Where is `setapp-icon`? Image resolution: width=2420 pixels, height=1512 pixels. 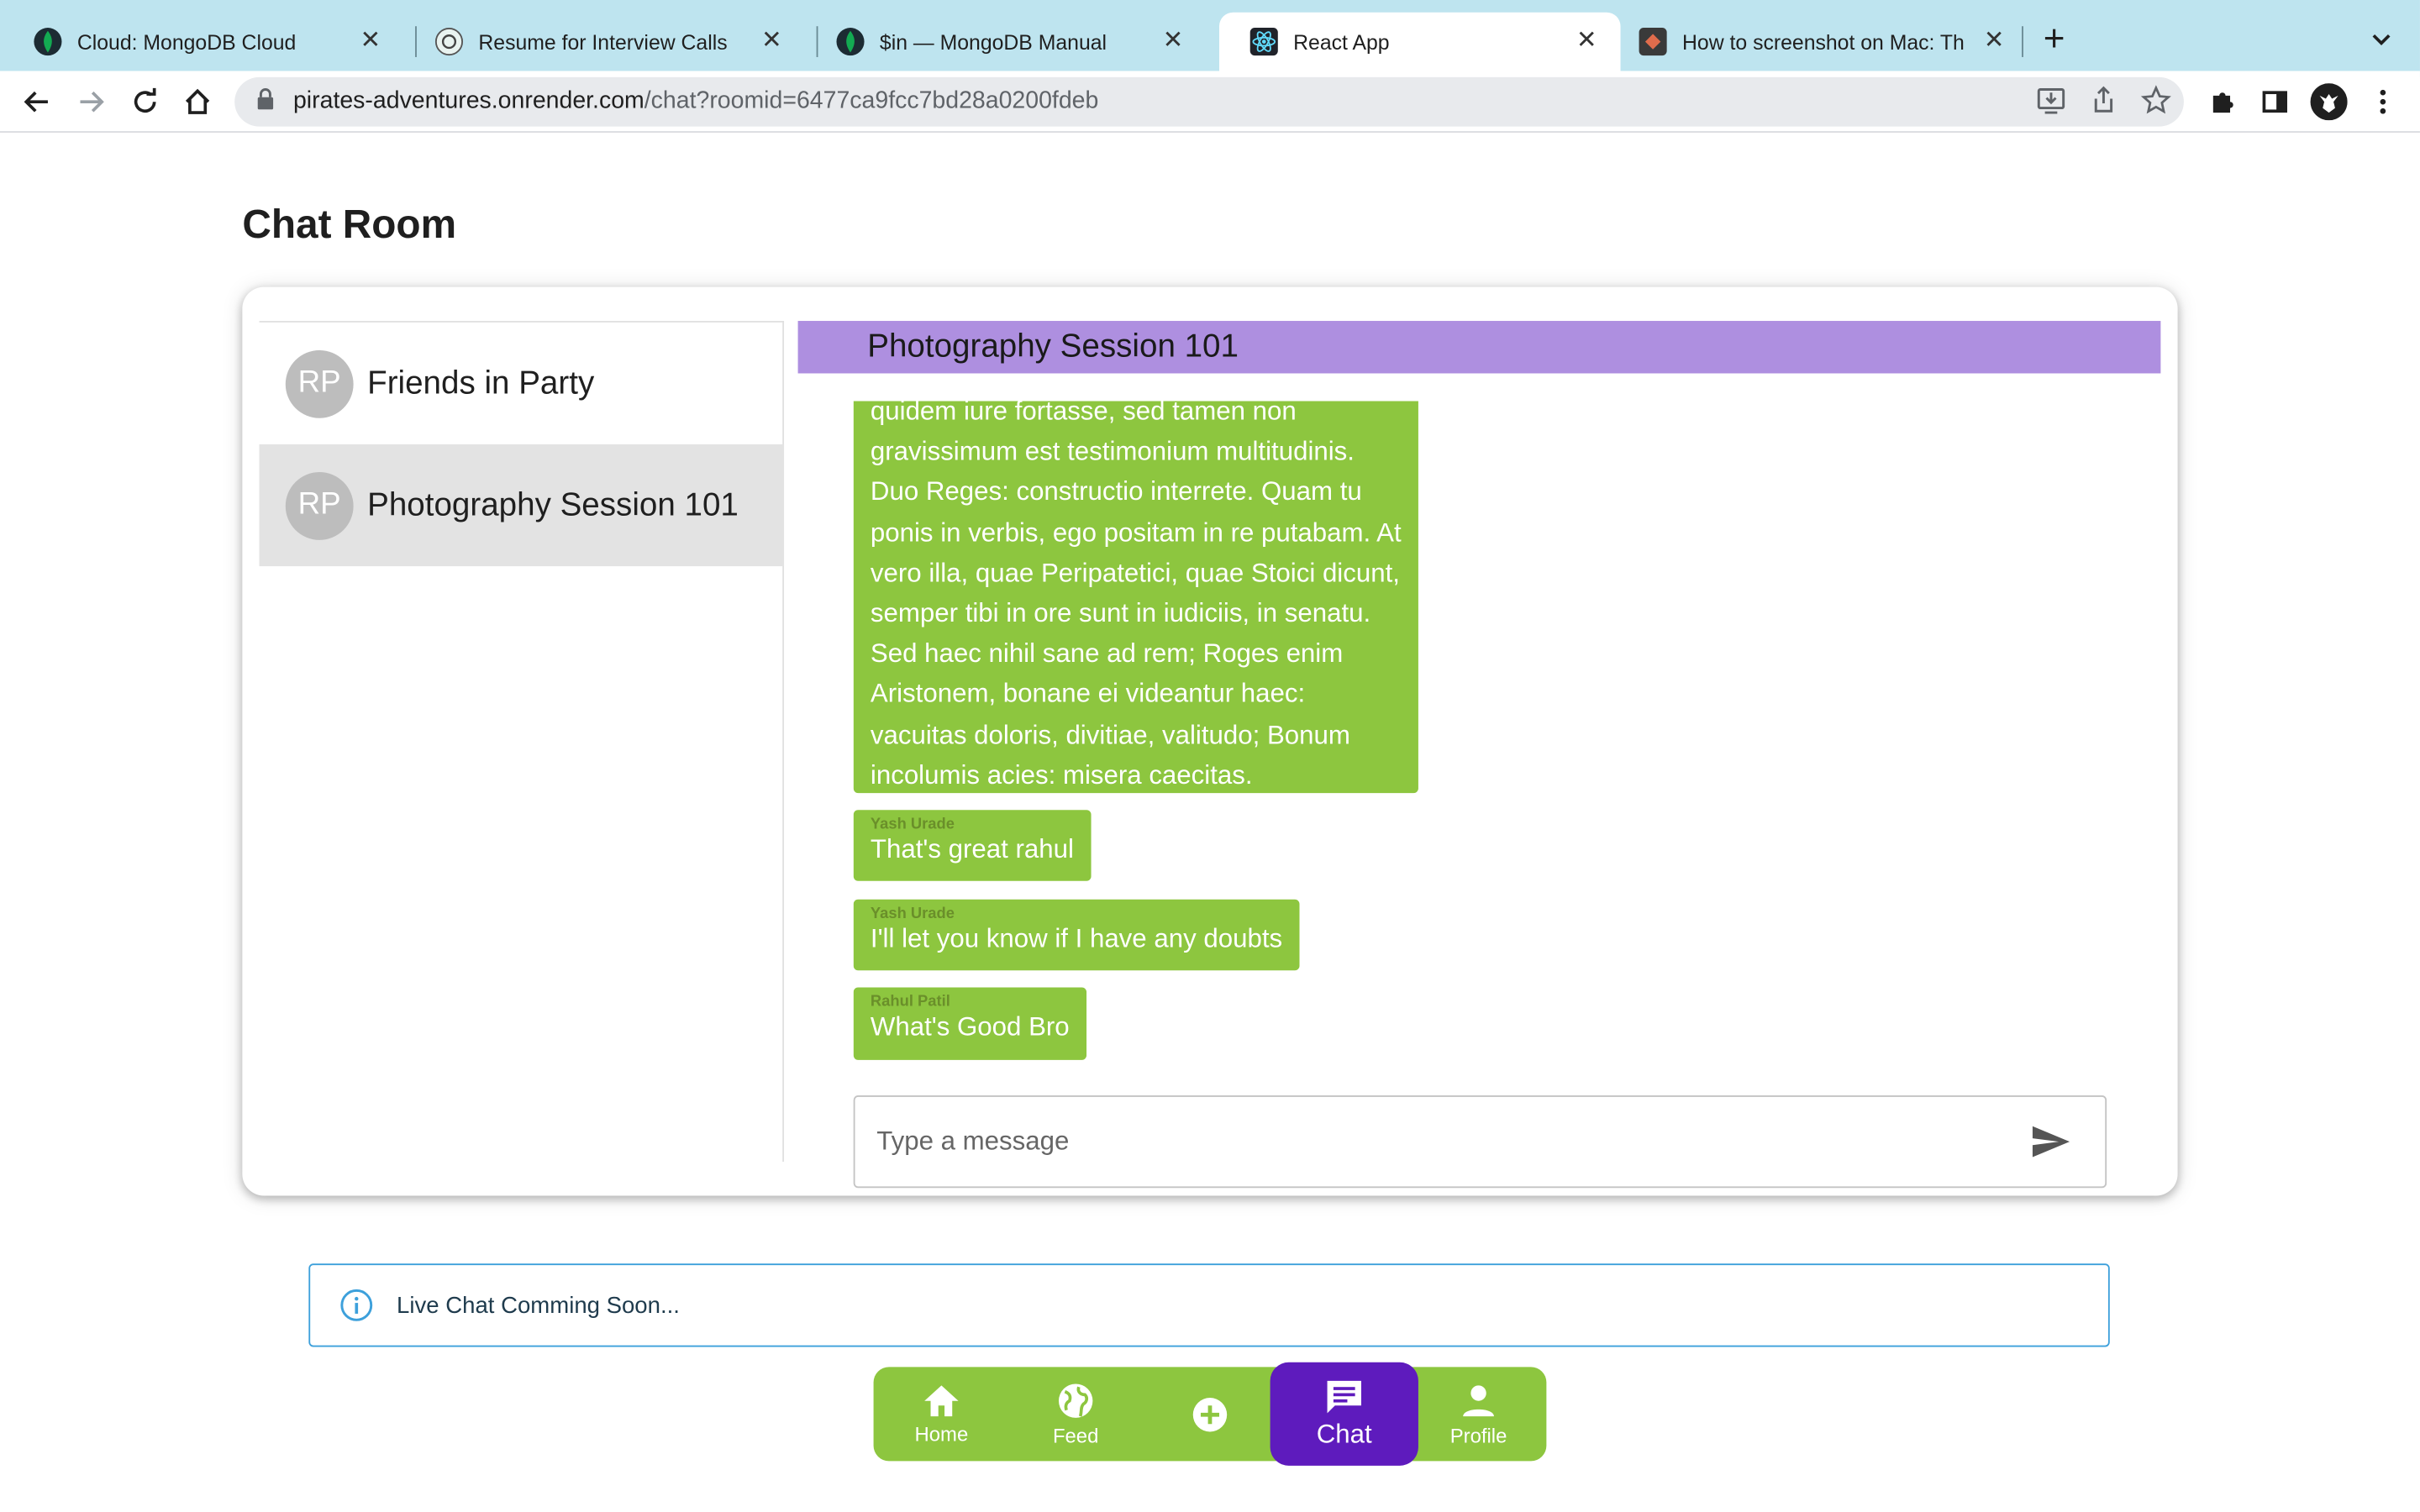
setapp-icon is located at coordinates (1653, 42).